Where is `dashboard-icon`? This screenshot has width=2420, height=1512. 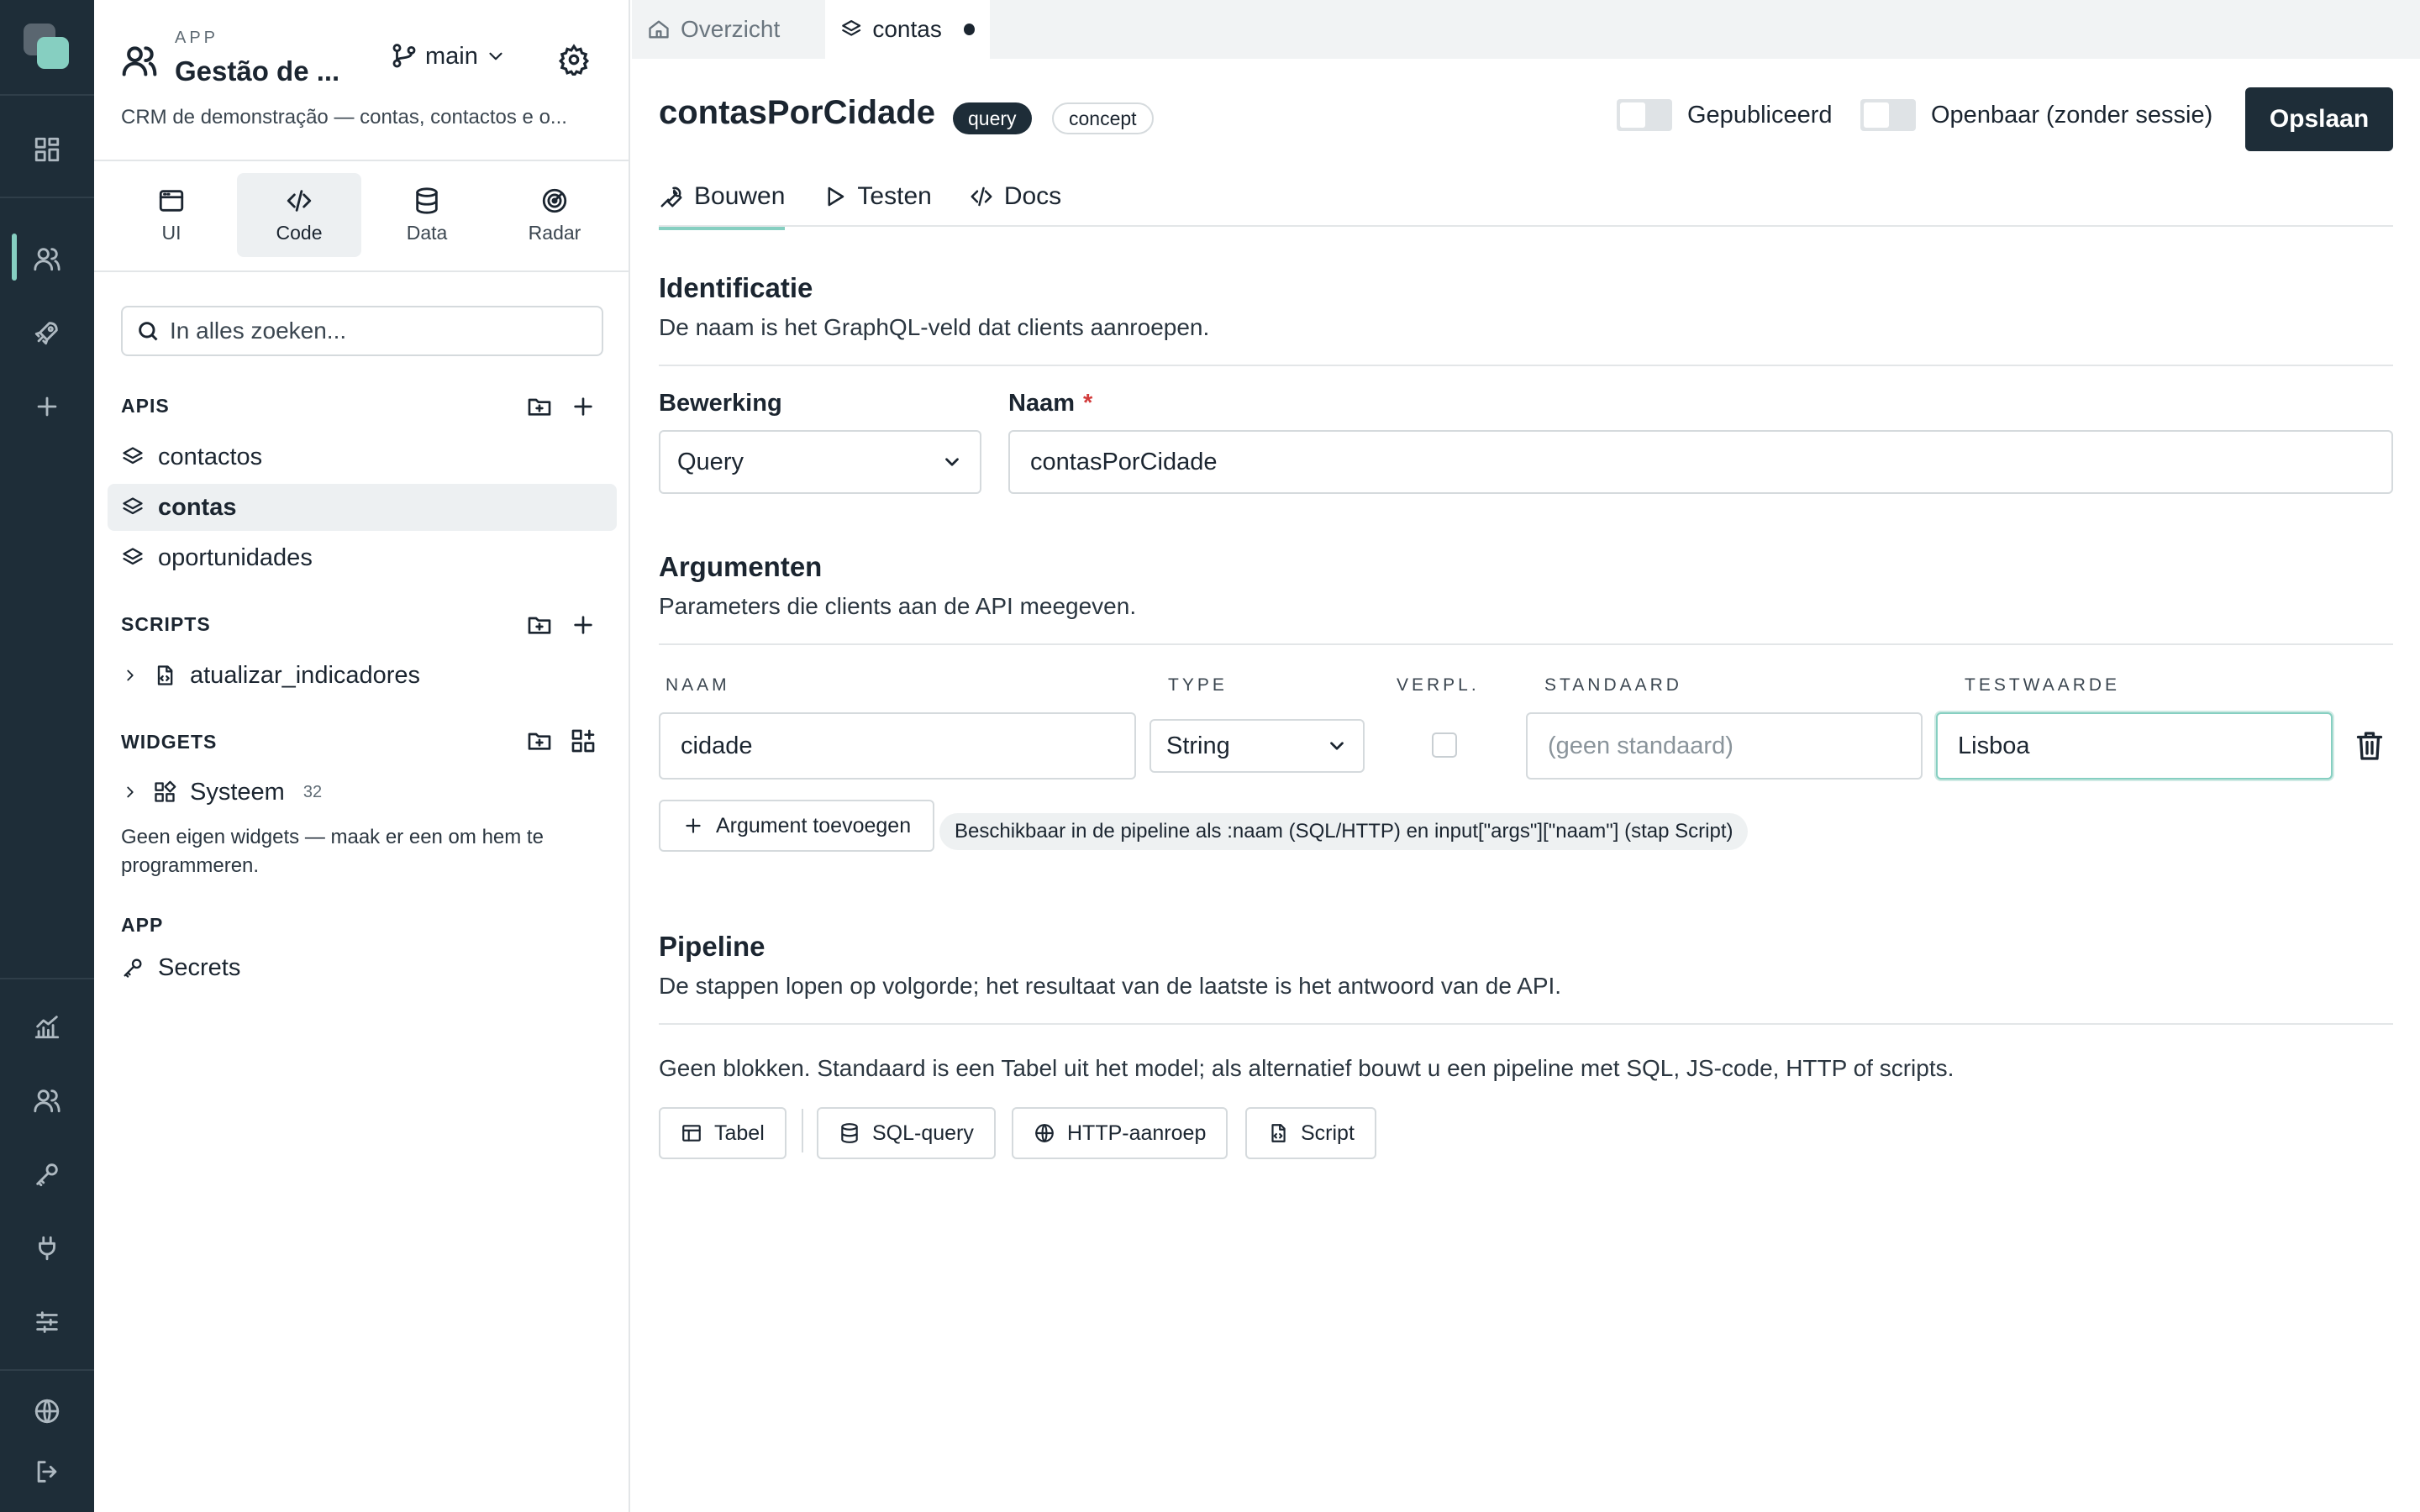
dashboard-icon is located at coordinates (47, 149).